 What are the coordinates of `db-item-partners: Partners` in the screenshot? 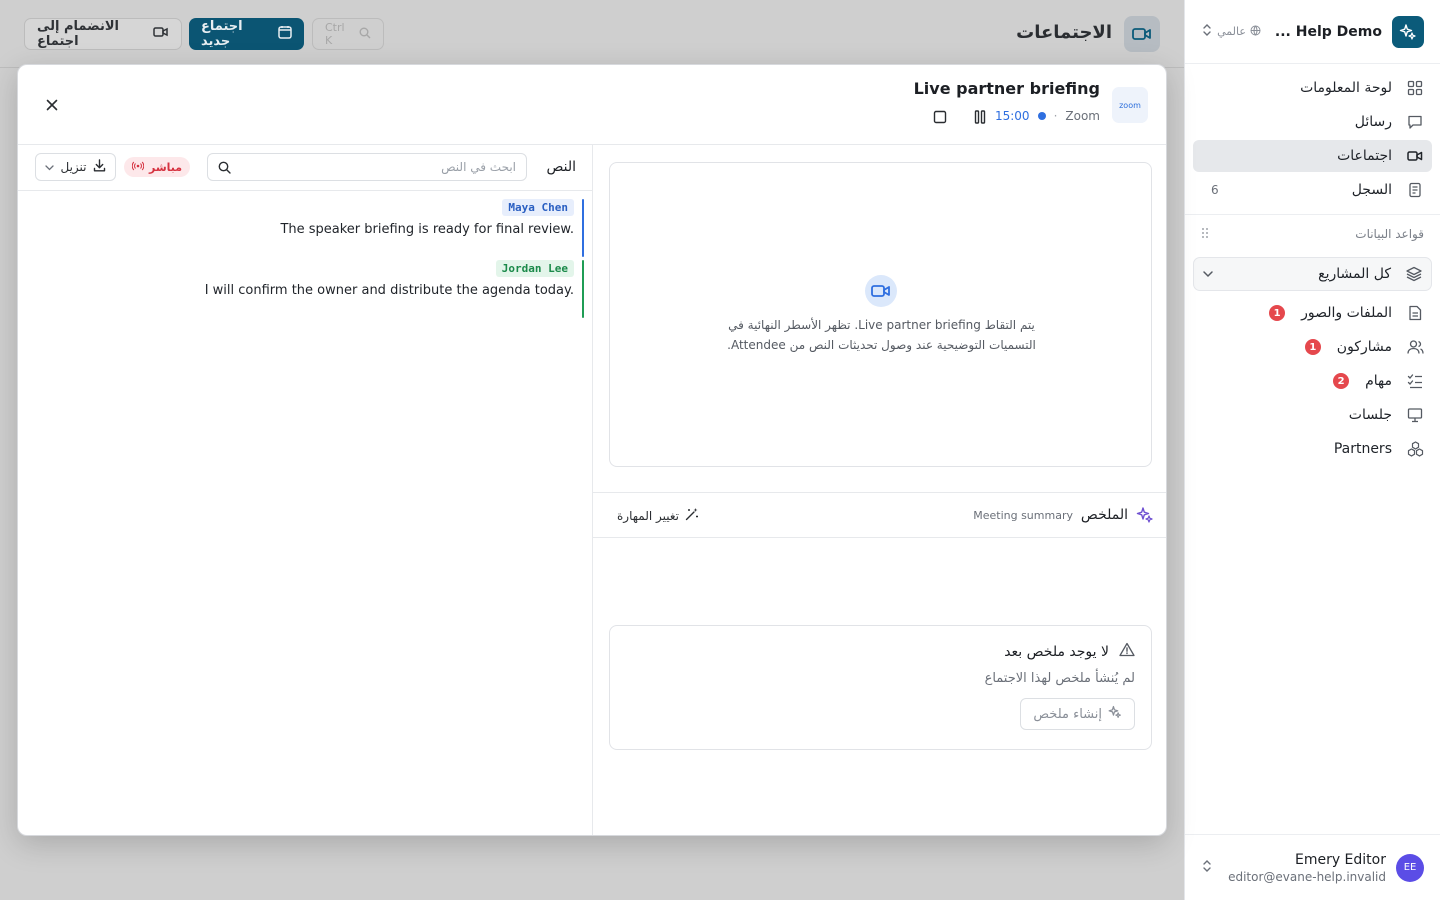 It's located at (1312, 449).